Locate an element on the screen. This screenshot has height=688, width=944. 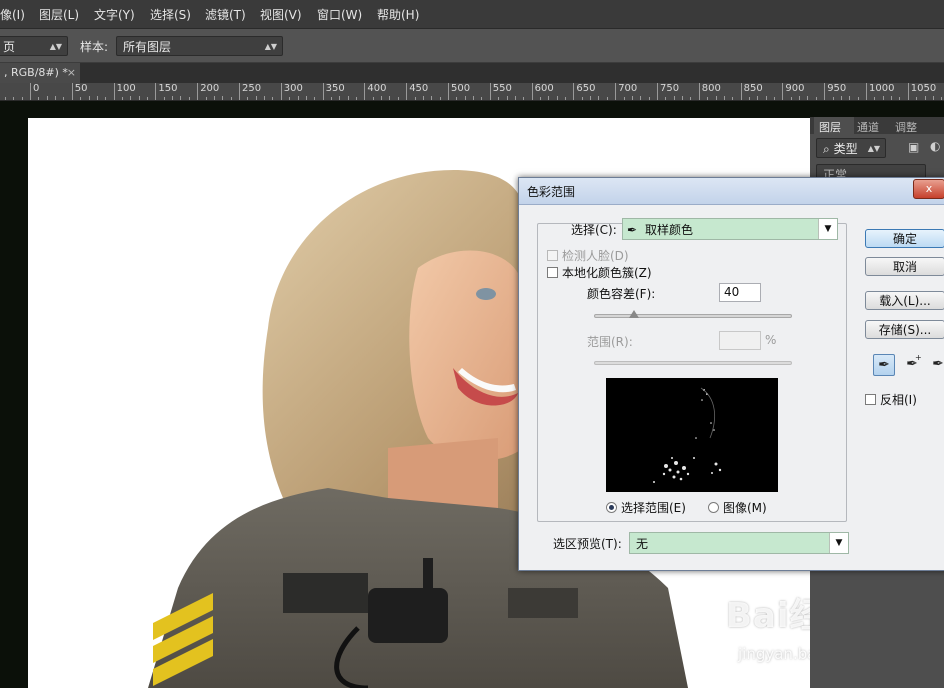
updown-arrow-icon: ▲▼ is located at coordinates (873, 148).